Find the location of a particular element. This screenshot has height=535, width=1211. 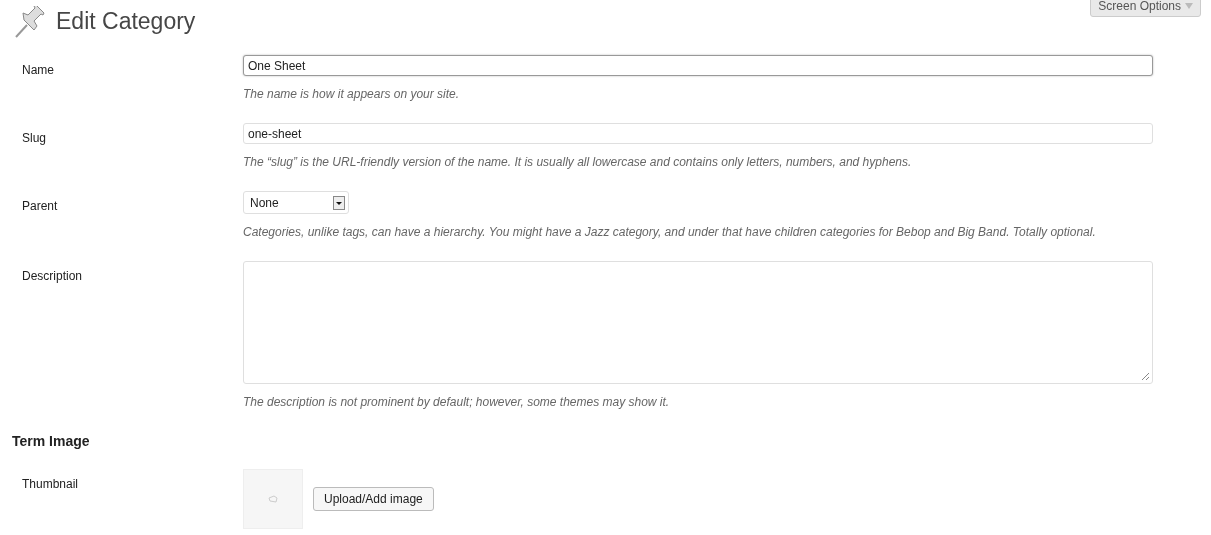

field-label: Parent is located at coordinates (40, 206).